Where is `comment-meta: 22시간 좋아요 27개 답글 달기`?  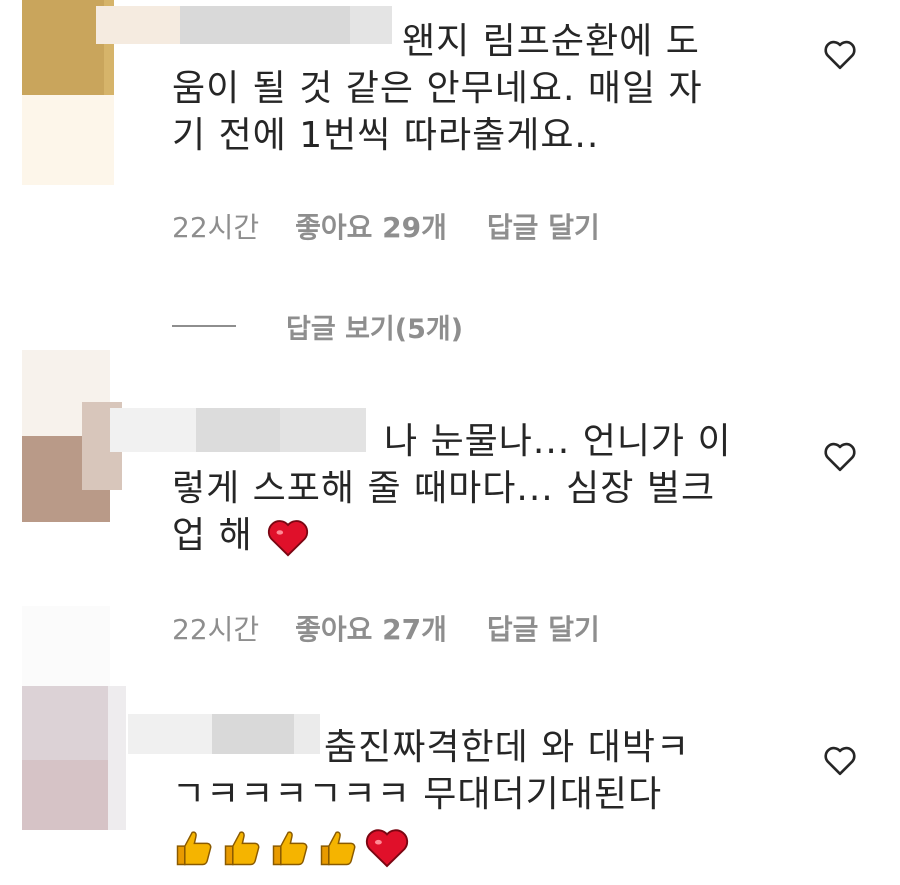 comment-meta: 22시간 좋아요 27개 답글 달기 is located at coordinates (386, 628).